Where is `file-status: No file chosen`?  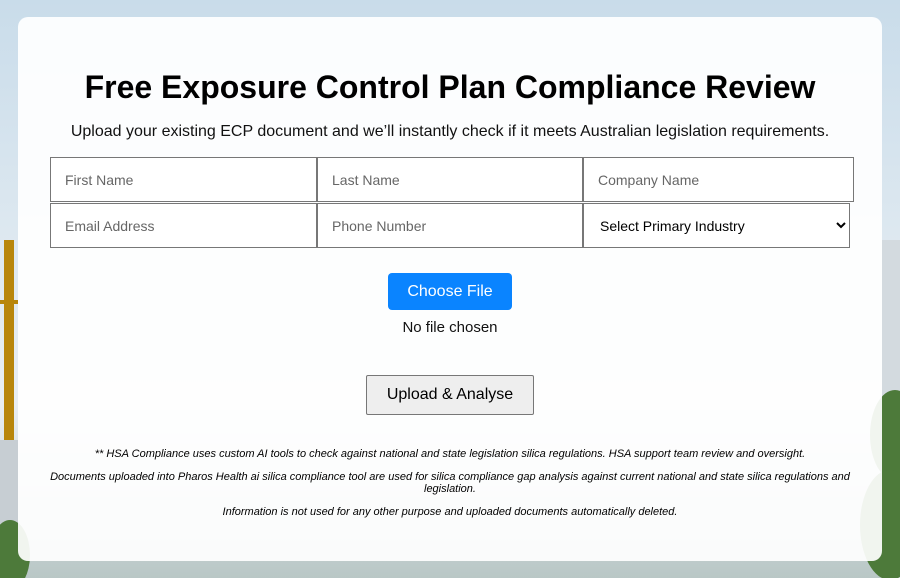
file-status: No file chosen is located at coordinates (450, 327).